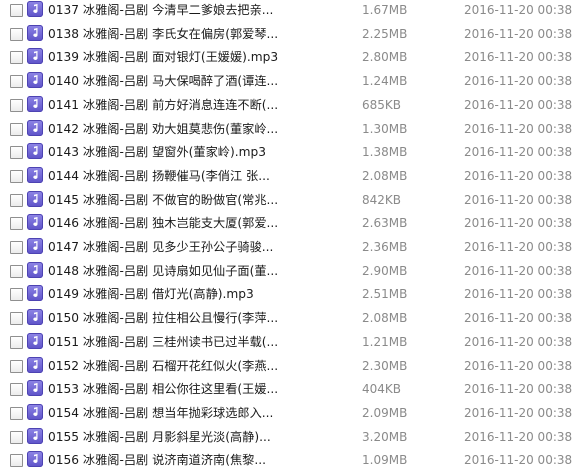 The image size is (578, 476). I want to click on file-size: 2.30MB, so click(385, 365).